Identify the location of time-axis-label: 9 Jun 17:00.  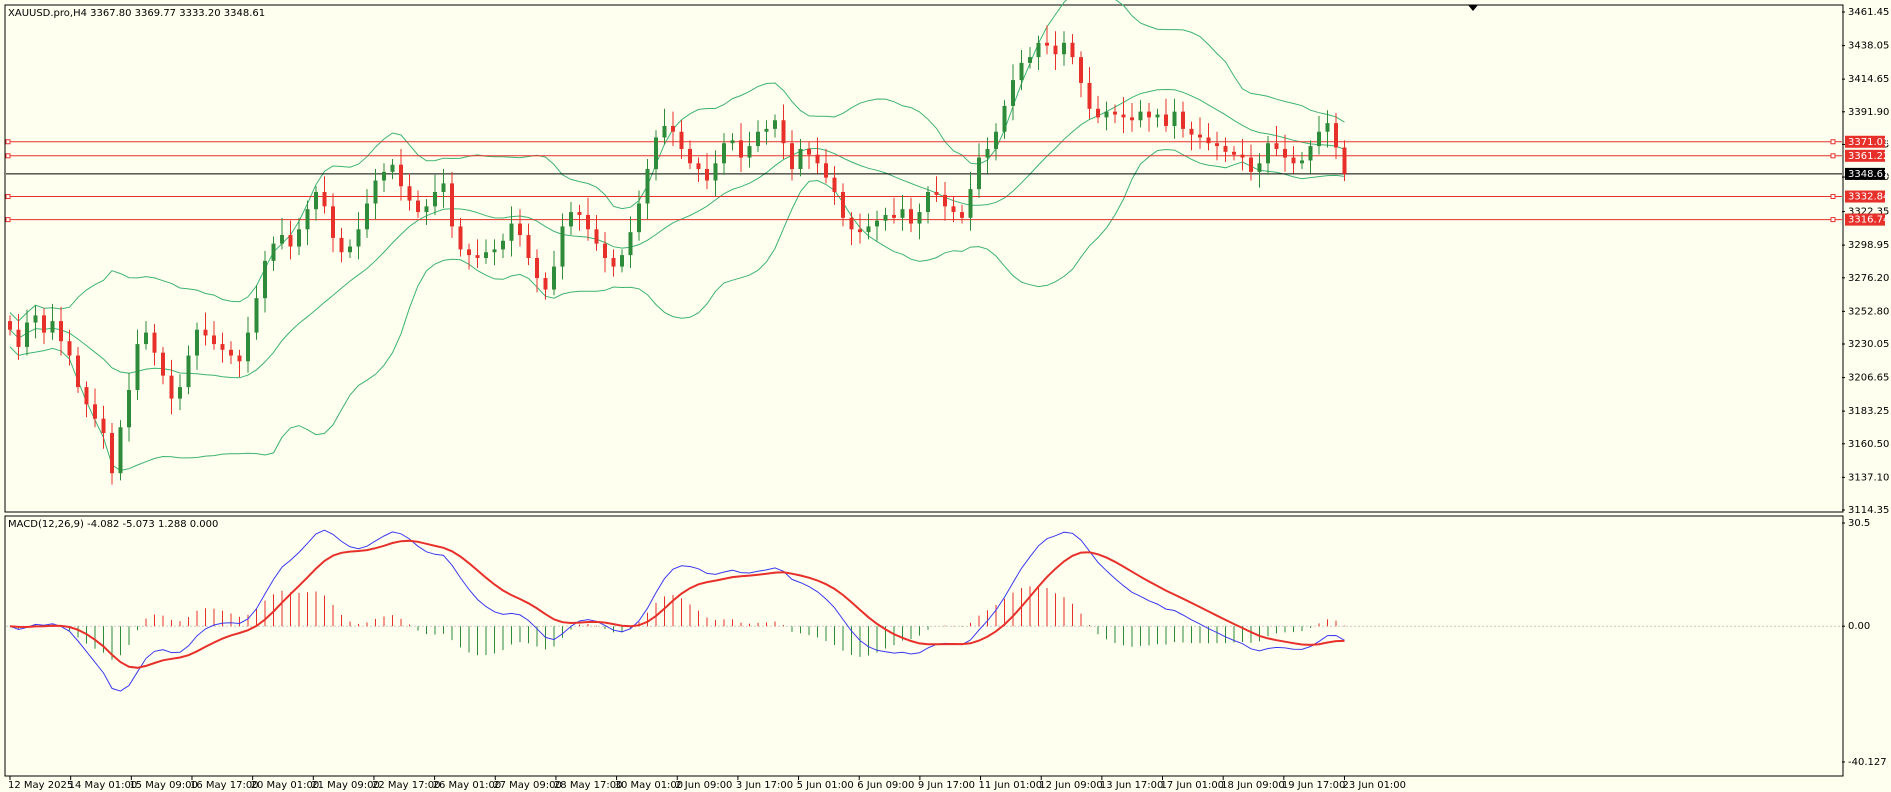
(946, 785).